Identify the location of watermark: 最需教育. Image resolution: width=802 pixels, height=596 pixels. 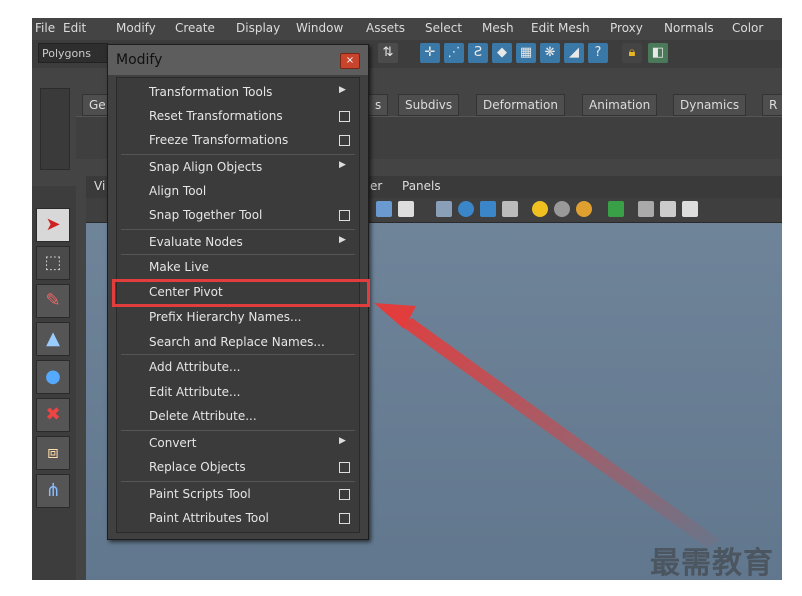
(712, 563).